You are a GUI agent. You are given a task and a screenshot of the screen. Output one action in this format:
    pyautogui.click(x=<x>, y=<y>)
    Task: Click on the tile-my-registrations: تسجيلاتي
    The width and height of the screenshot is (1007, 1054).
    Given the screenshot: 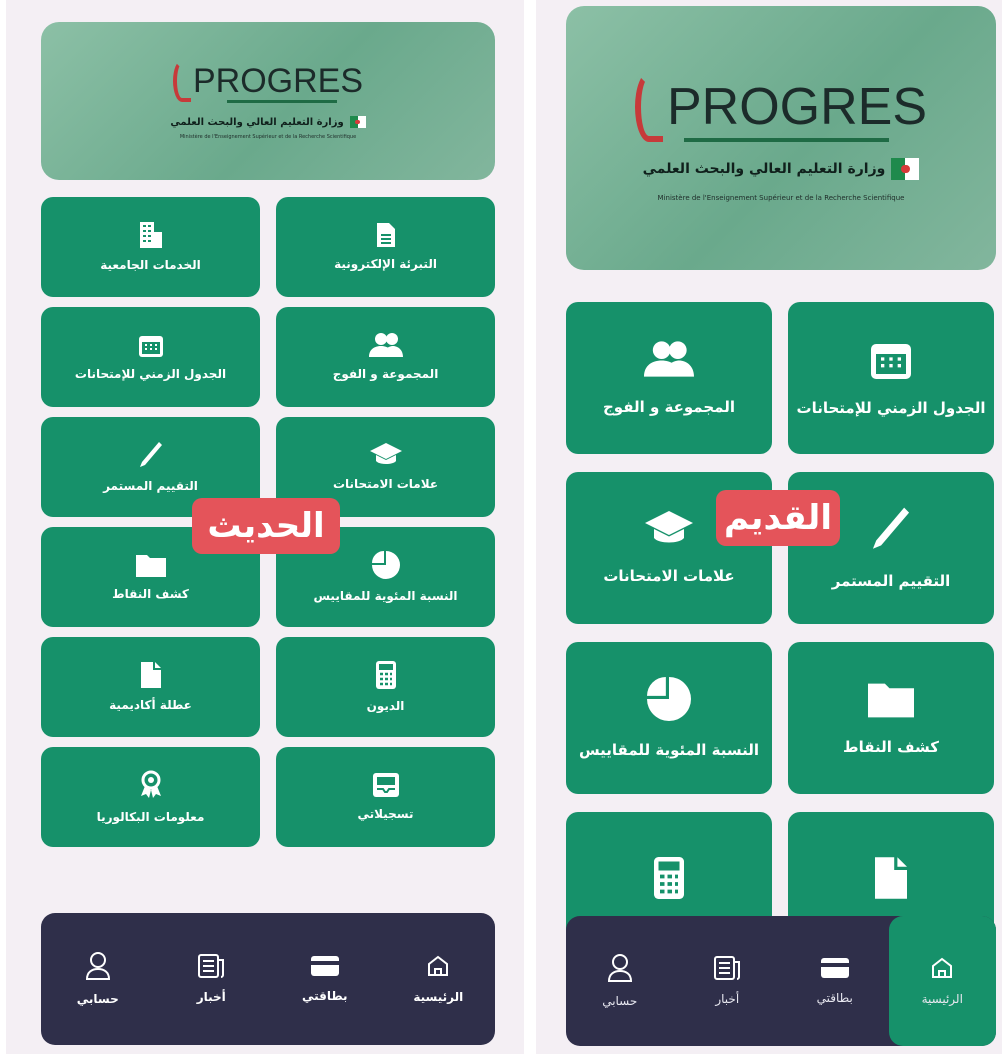 What is the action you would take?
    pyautogui.click(x=385, y=797)
    